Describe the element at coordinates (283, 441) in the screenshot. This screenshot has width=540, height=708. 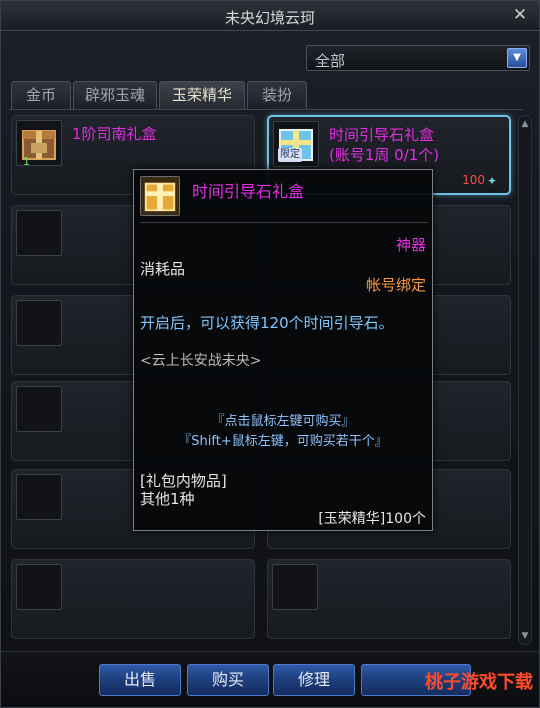
I see `tooltip-shift-hint: 『Shift+鼠标左键，可购买若干个』` at that location.